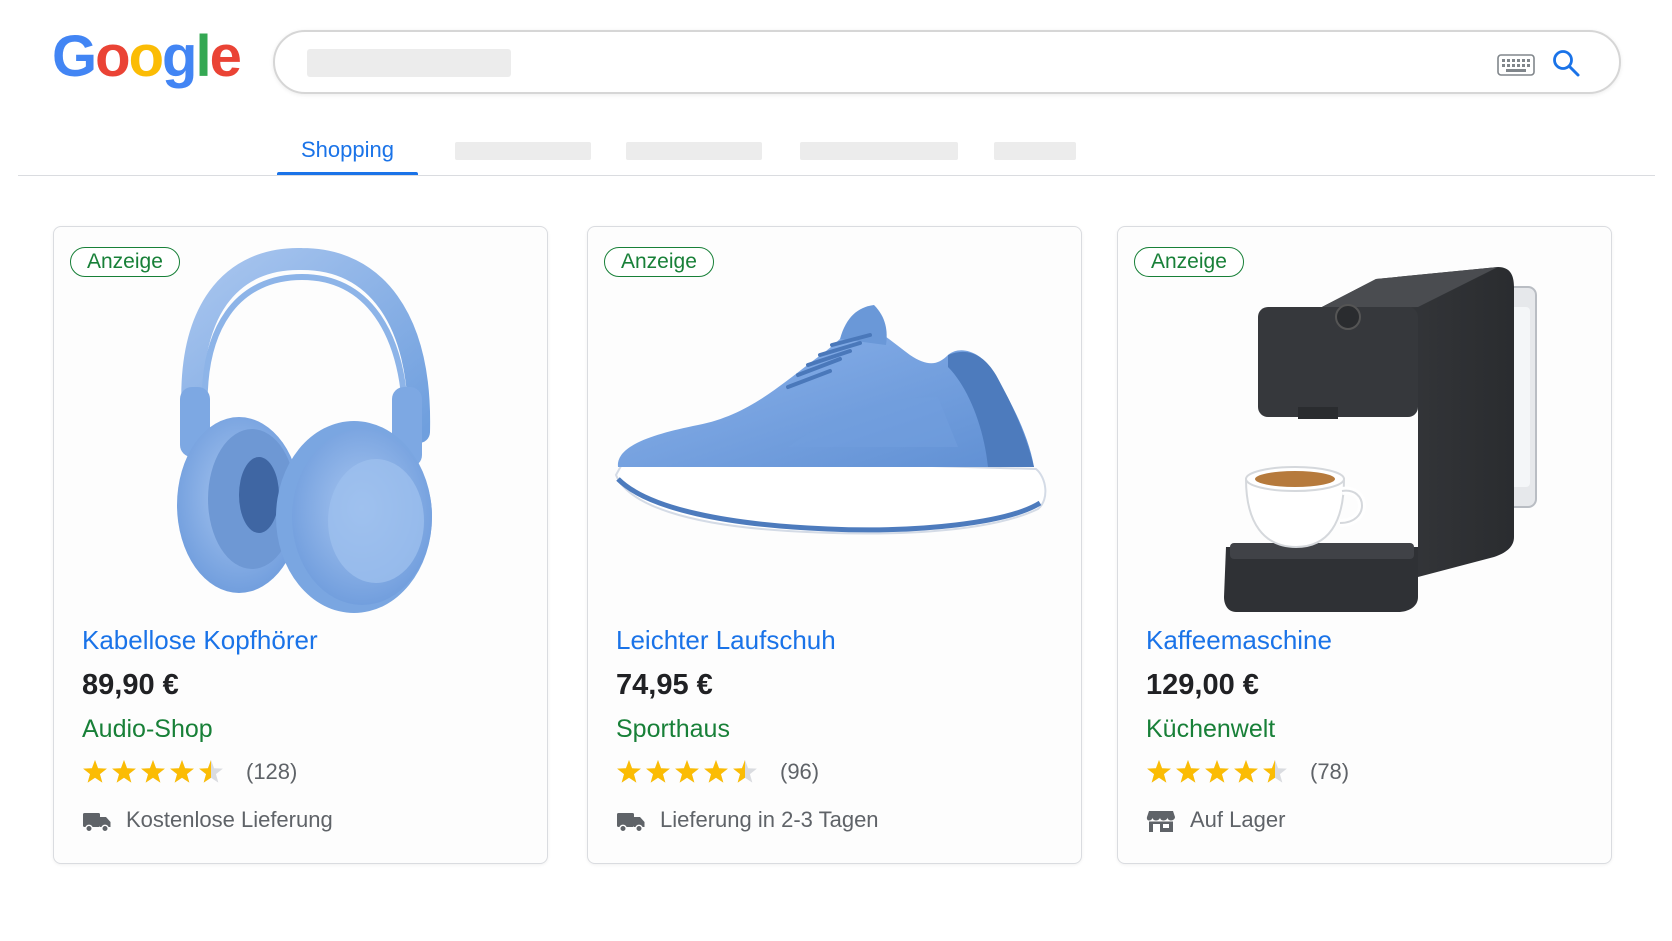 Image resolution: width=1672 pixels, height=941 pixels. Describe the element at coordinates (272, 771) in the screenshot. I see `rating-count: (128)` at that location.